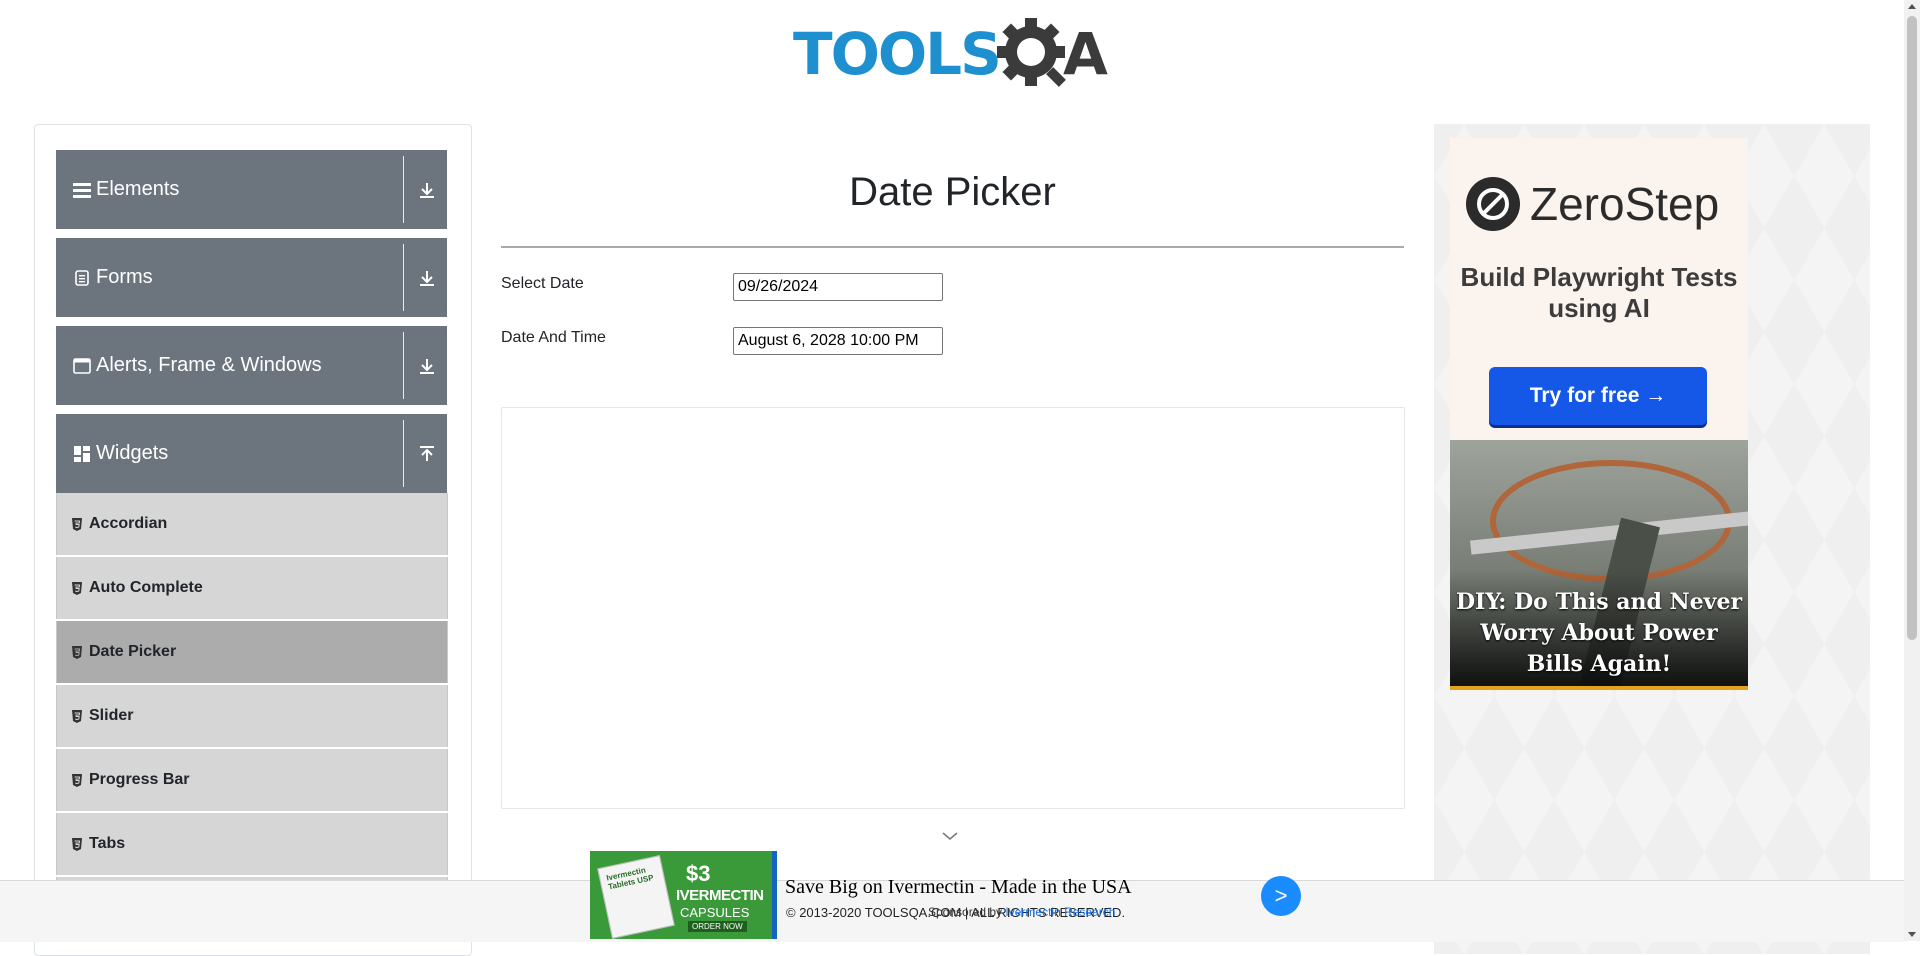  What do you see at coordinates (1031, 52) in the screenshot?
I see `gear-magnifier-icon` at bounding box center [1031, 52].